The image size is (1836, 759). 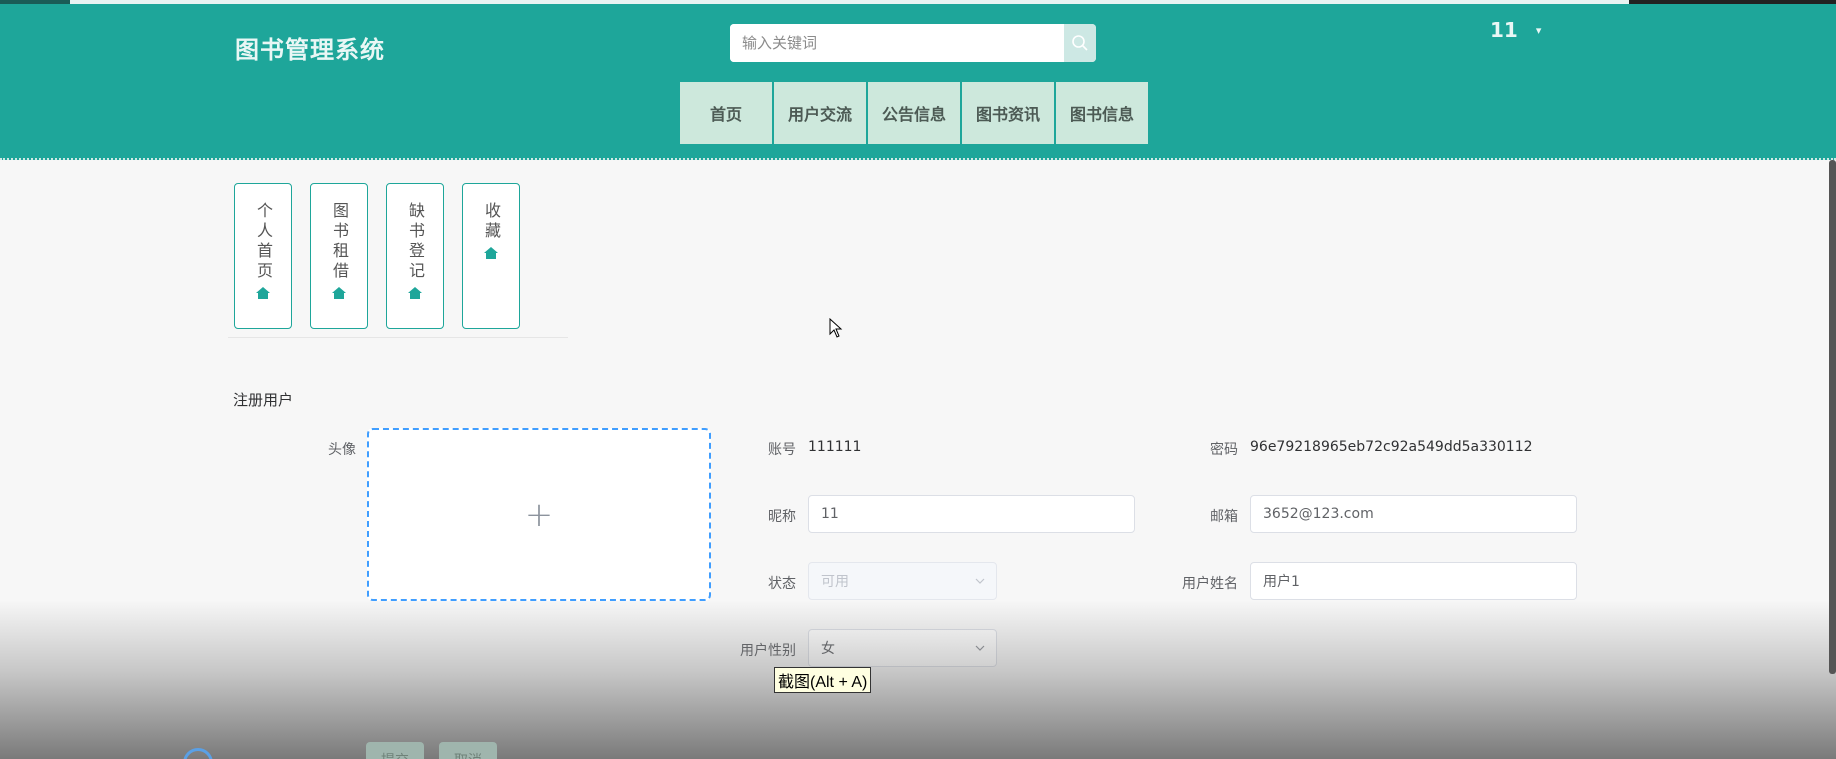 What do you see at coordinates (1318, 514) in the screenshot?
I see `email-value: 3652@123.com` at bounding box center [1318, 514].